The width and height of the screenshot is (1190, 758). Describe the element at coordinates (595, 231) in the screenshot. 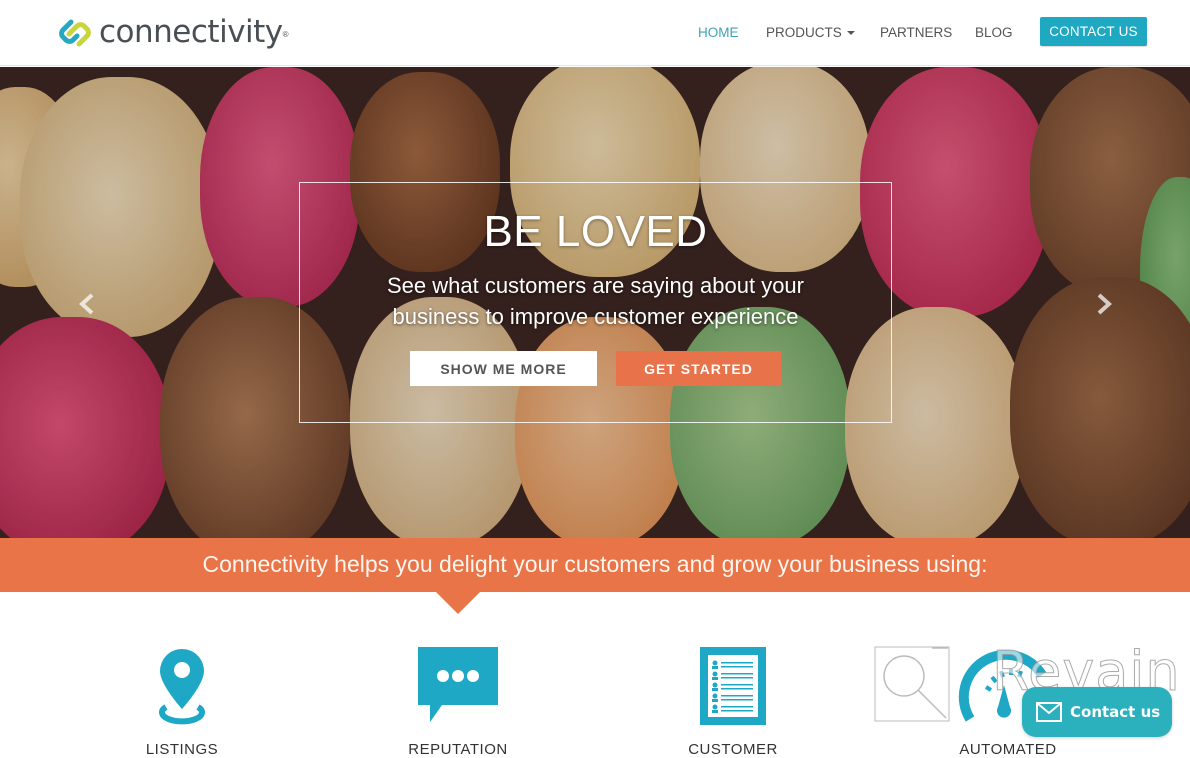

I see `hero-title: BE LOVED` at that location.